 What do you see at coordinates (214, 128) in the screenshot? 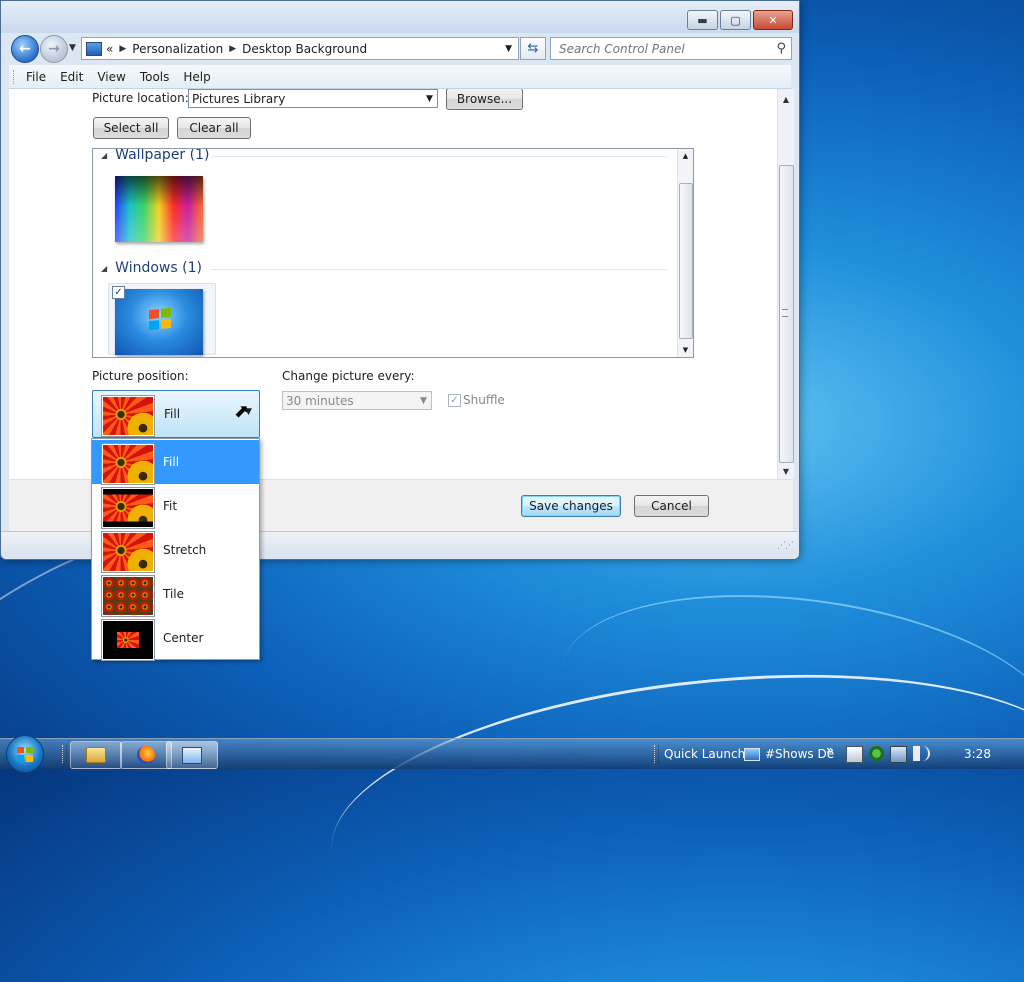
I see `clear-all-button: Clear all` at bounding box center [214, 128].